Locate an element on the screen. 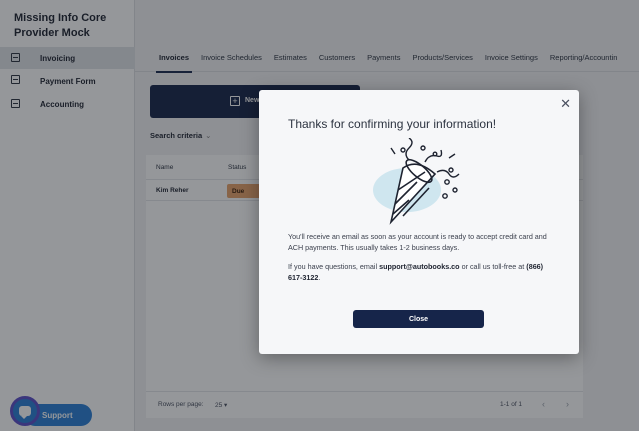  support-email-link: support@autobooks.co is located at coordinates (419, 266).